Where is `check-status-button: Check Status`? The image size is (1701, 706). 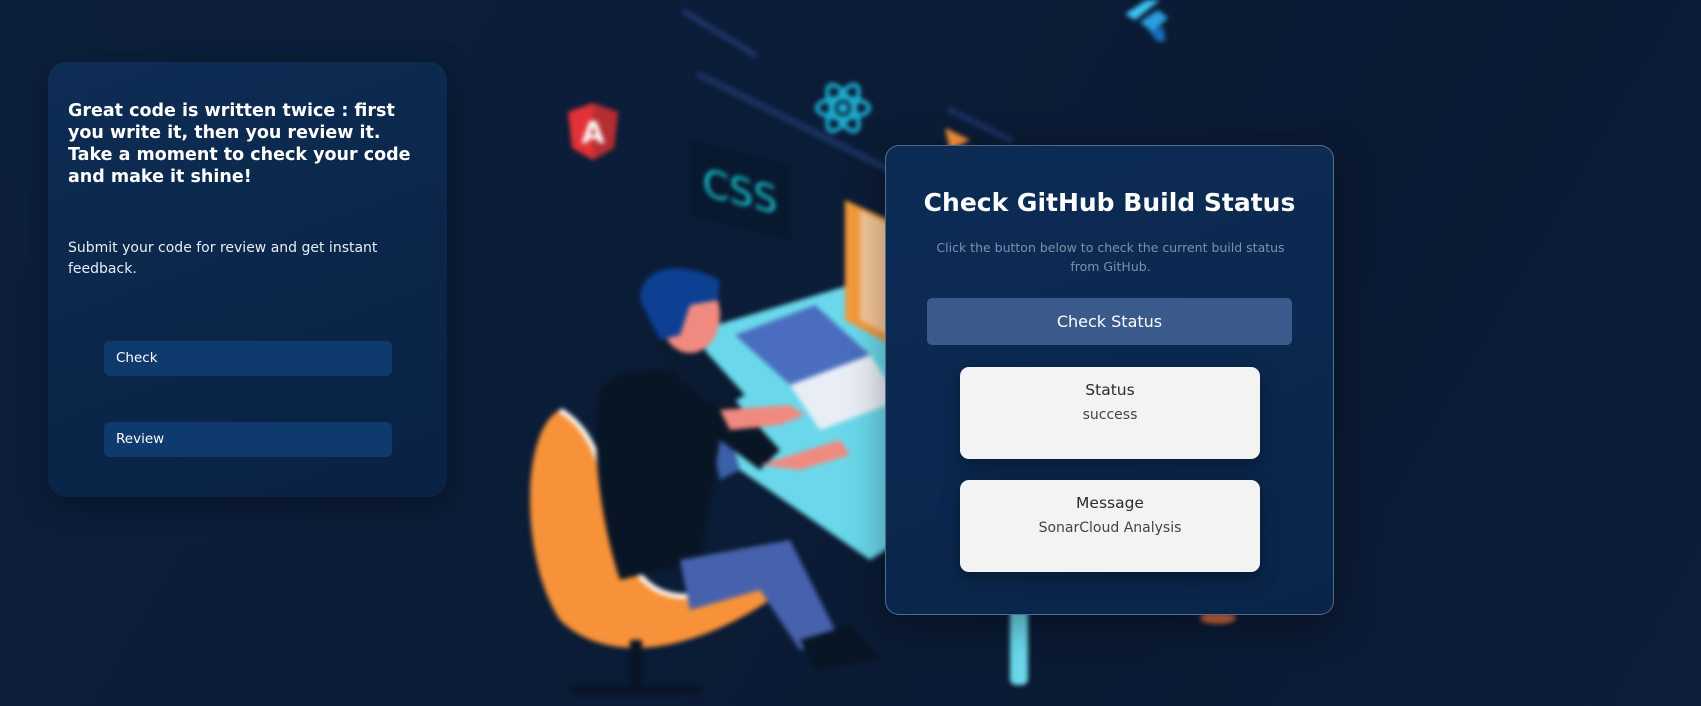
check-status-button: Check Status is located at coordinates (1109, 321).